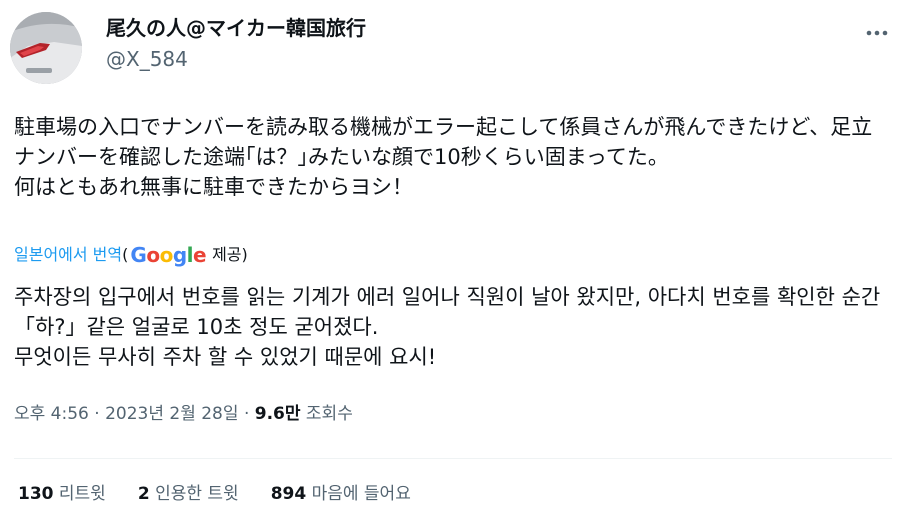 This screenshot has height=522, width=906. Describe the element at coordinates (236, 28) in the screenshot. I see `author-display-name: 尾久の人@マイカー韓国旅行` at that location.